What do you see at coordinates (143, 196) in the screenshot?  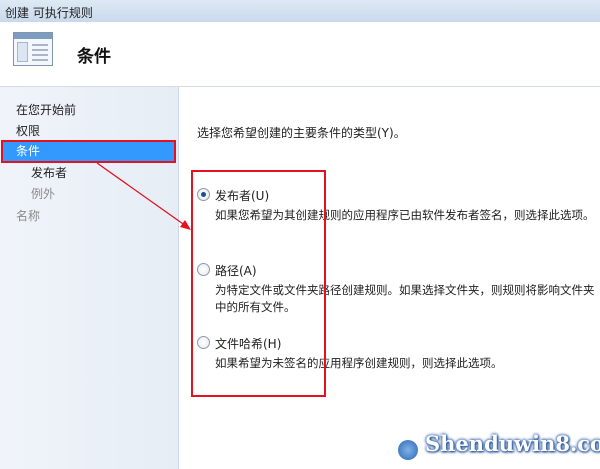 I see `annotation-arrow` at bounding box center [143, 196].